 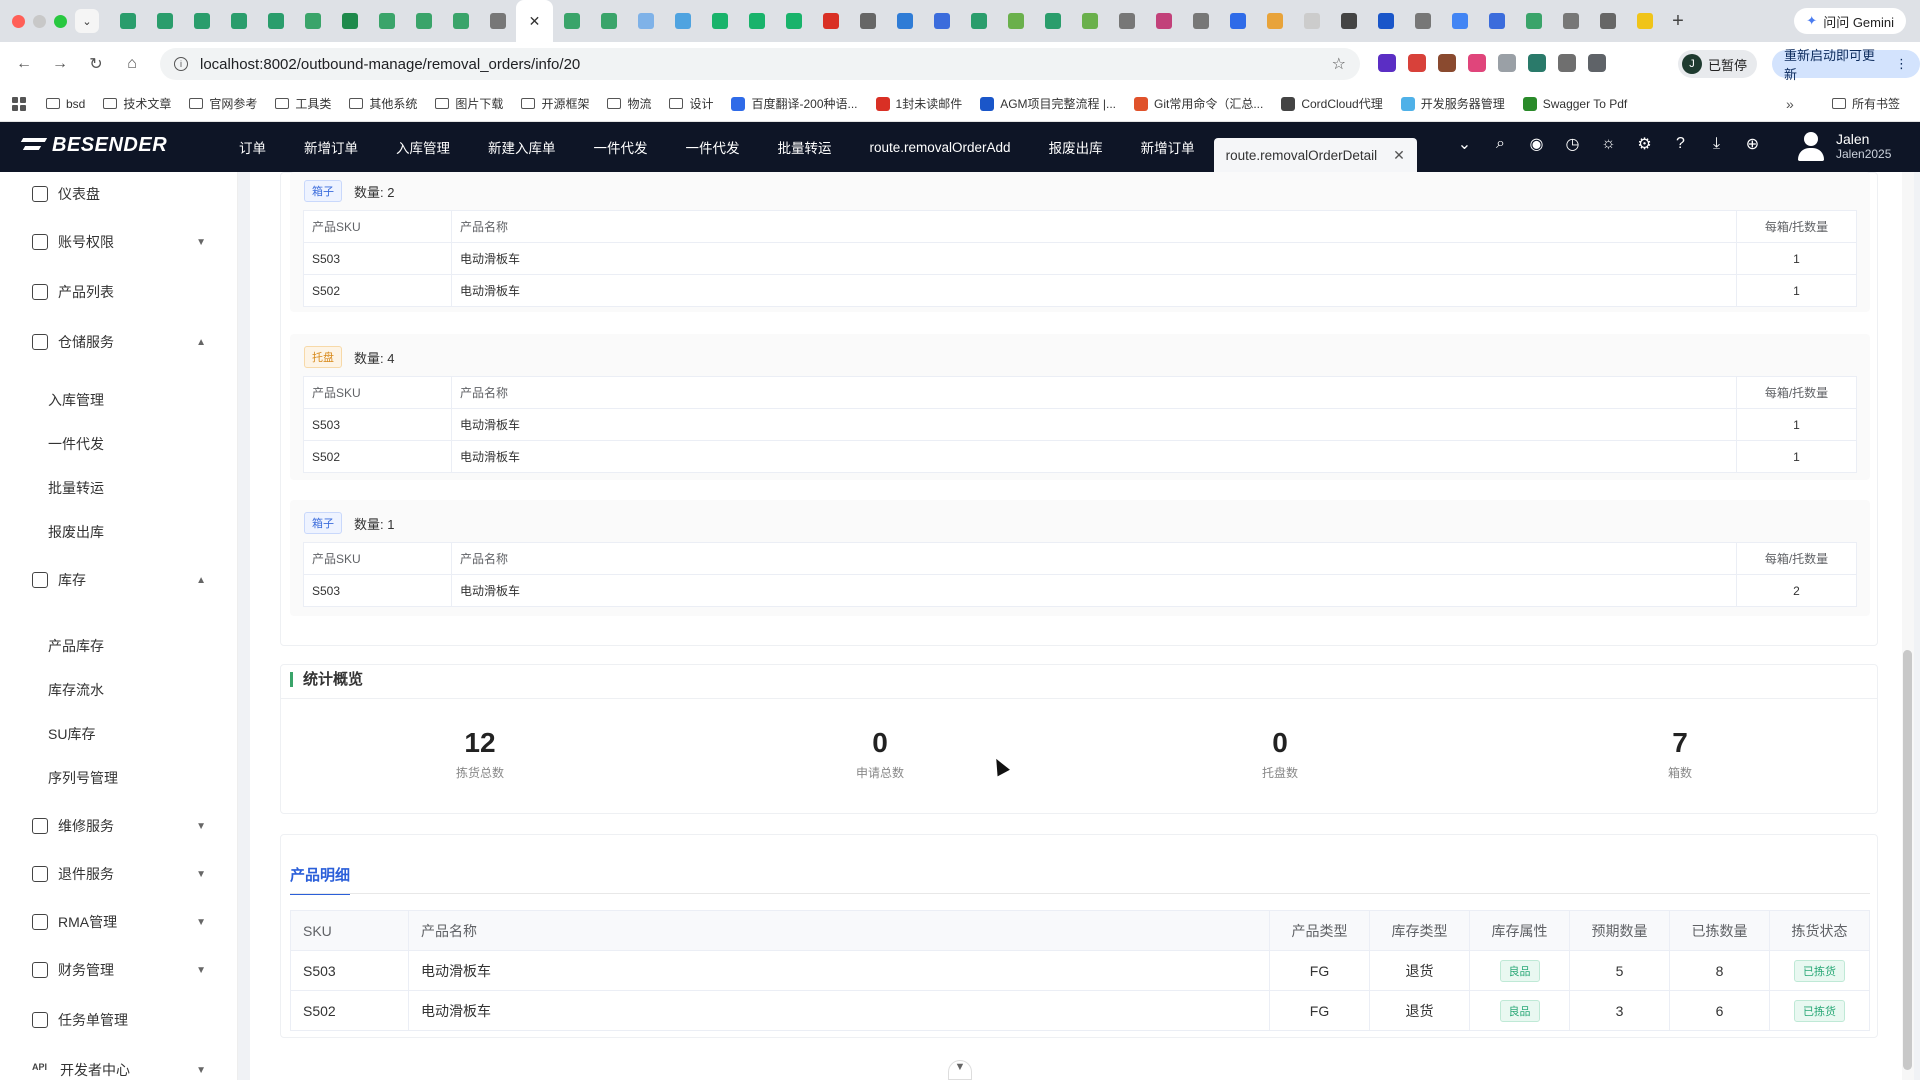 What do you see at coordinates (1866, 103) in the screenshot?
I see `all-bookmarks-folder: 所有书签` at bounding box center [1866, 103].